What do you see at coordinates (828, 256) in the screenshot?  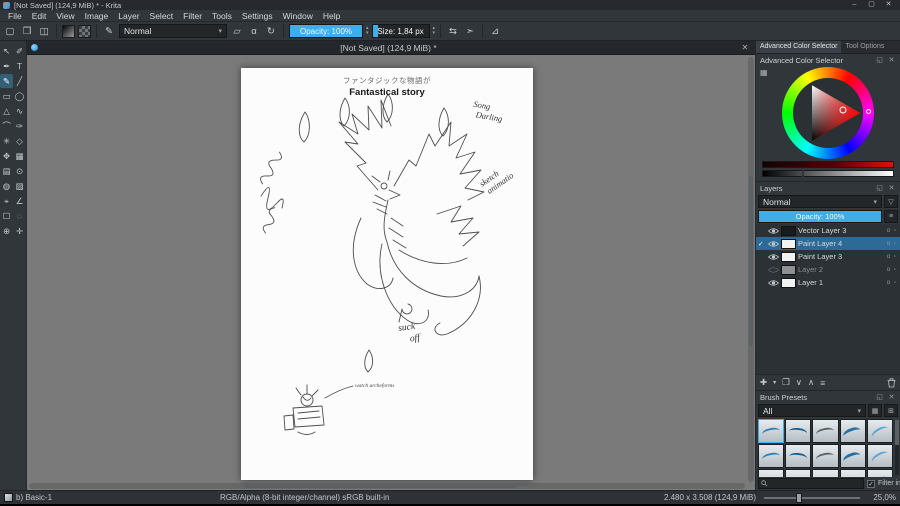 I see `layer-row: Paint Layer 3 α ▫` at bounding box center [828, 256].